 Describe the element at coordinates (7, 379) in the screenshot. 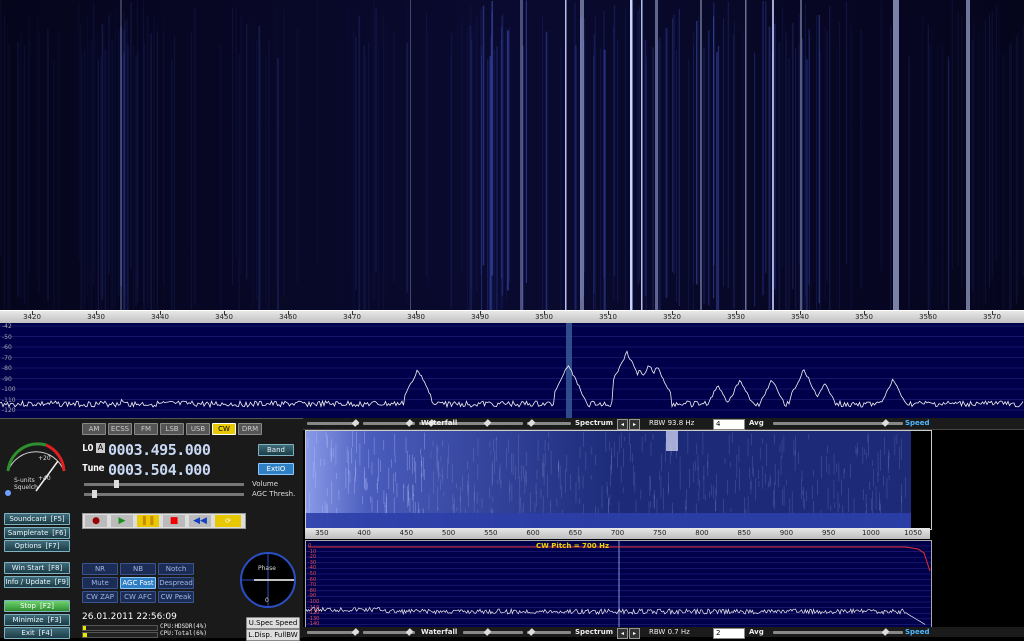

I see `rf-db-label: -90` at that location.